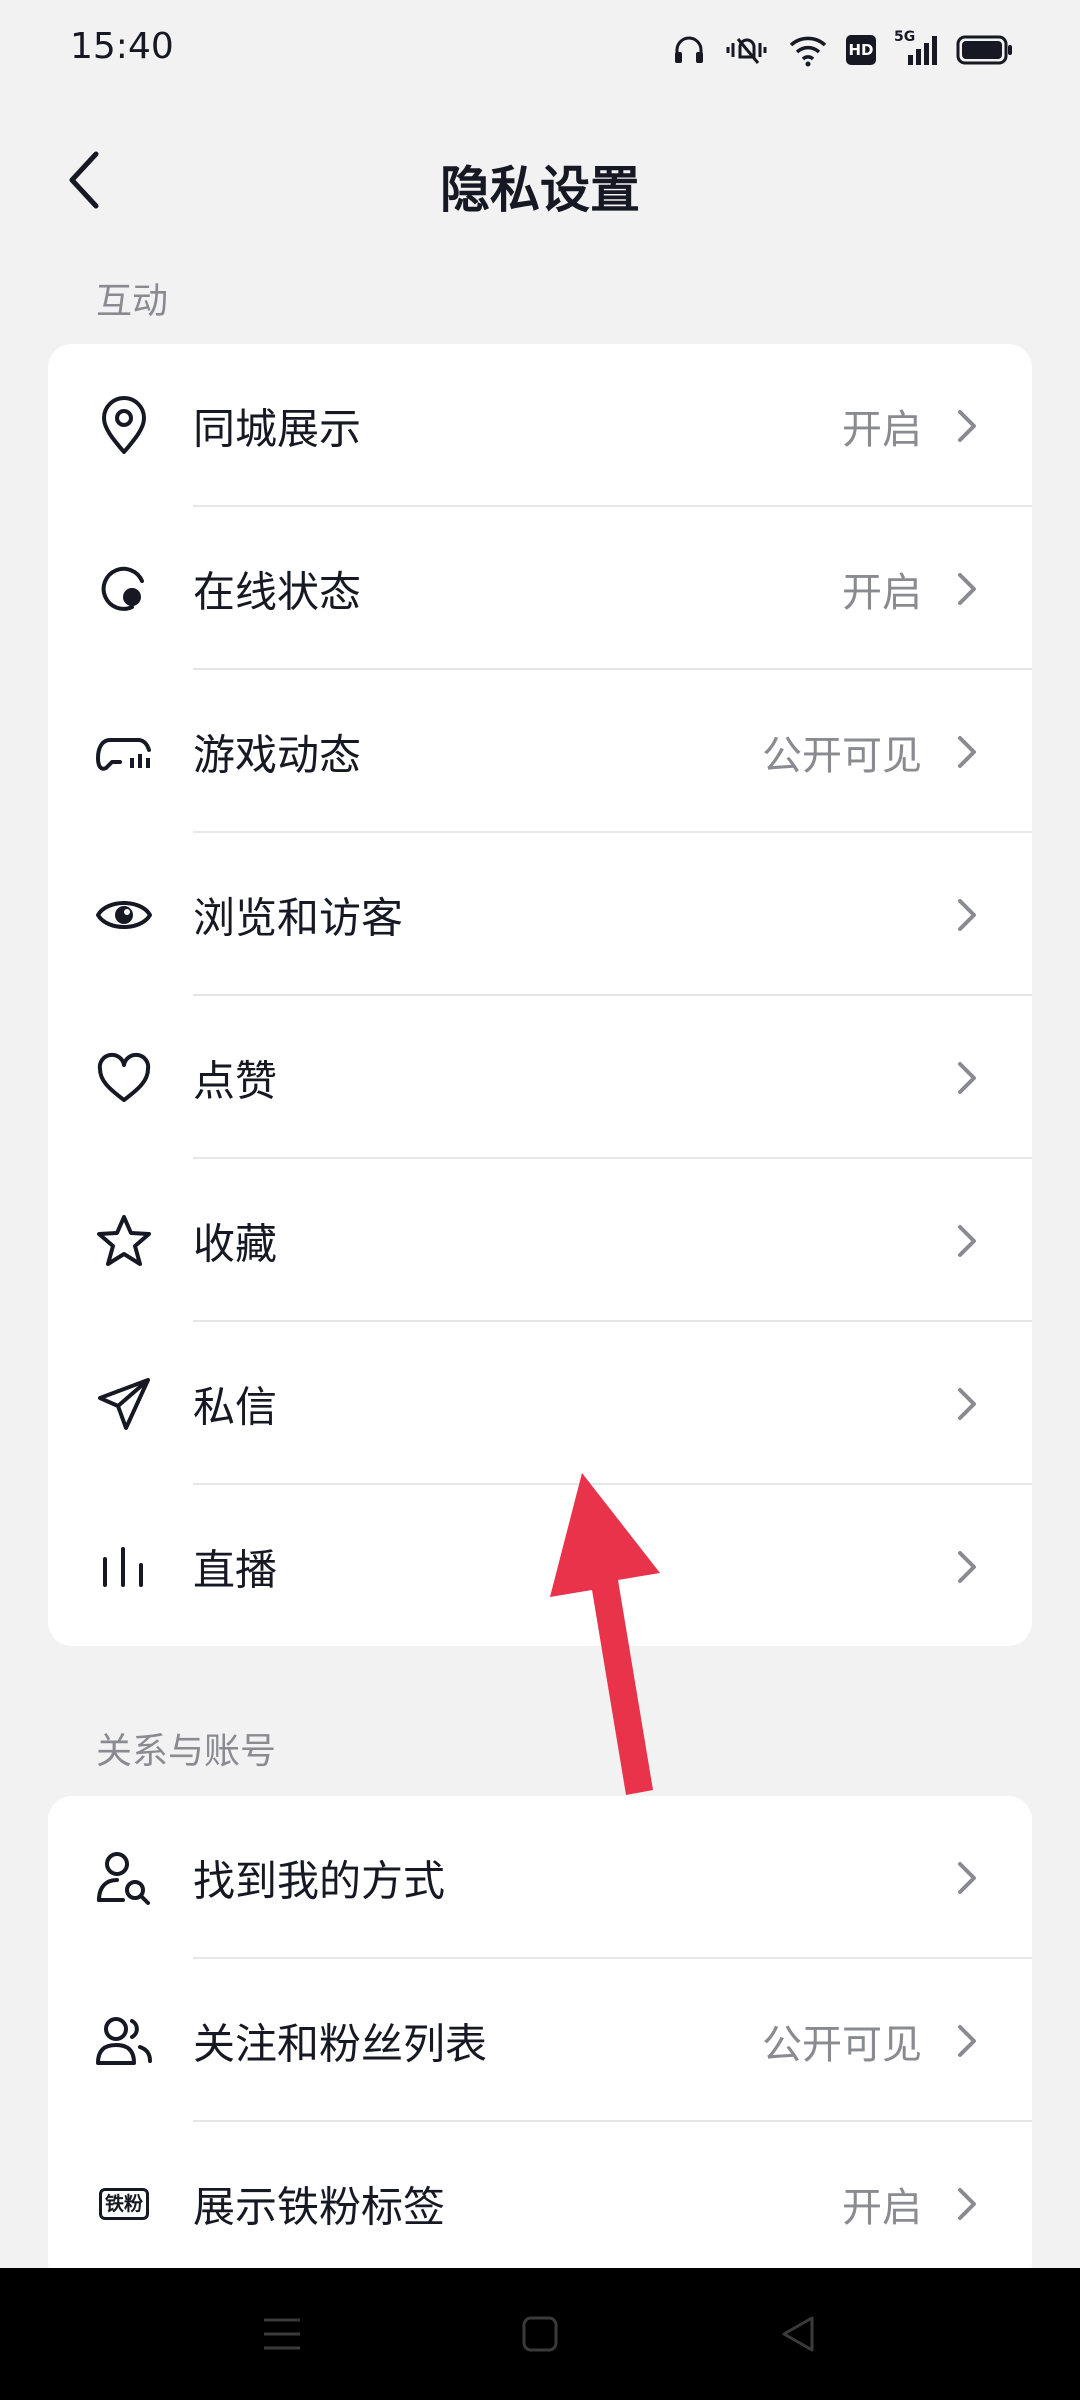  I want to click on setting-row-likes: 点赞, so click(540, 1077).